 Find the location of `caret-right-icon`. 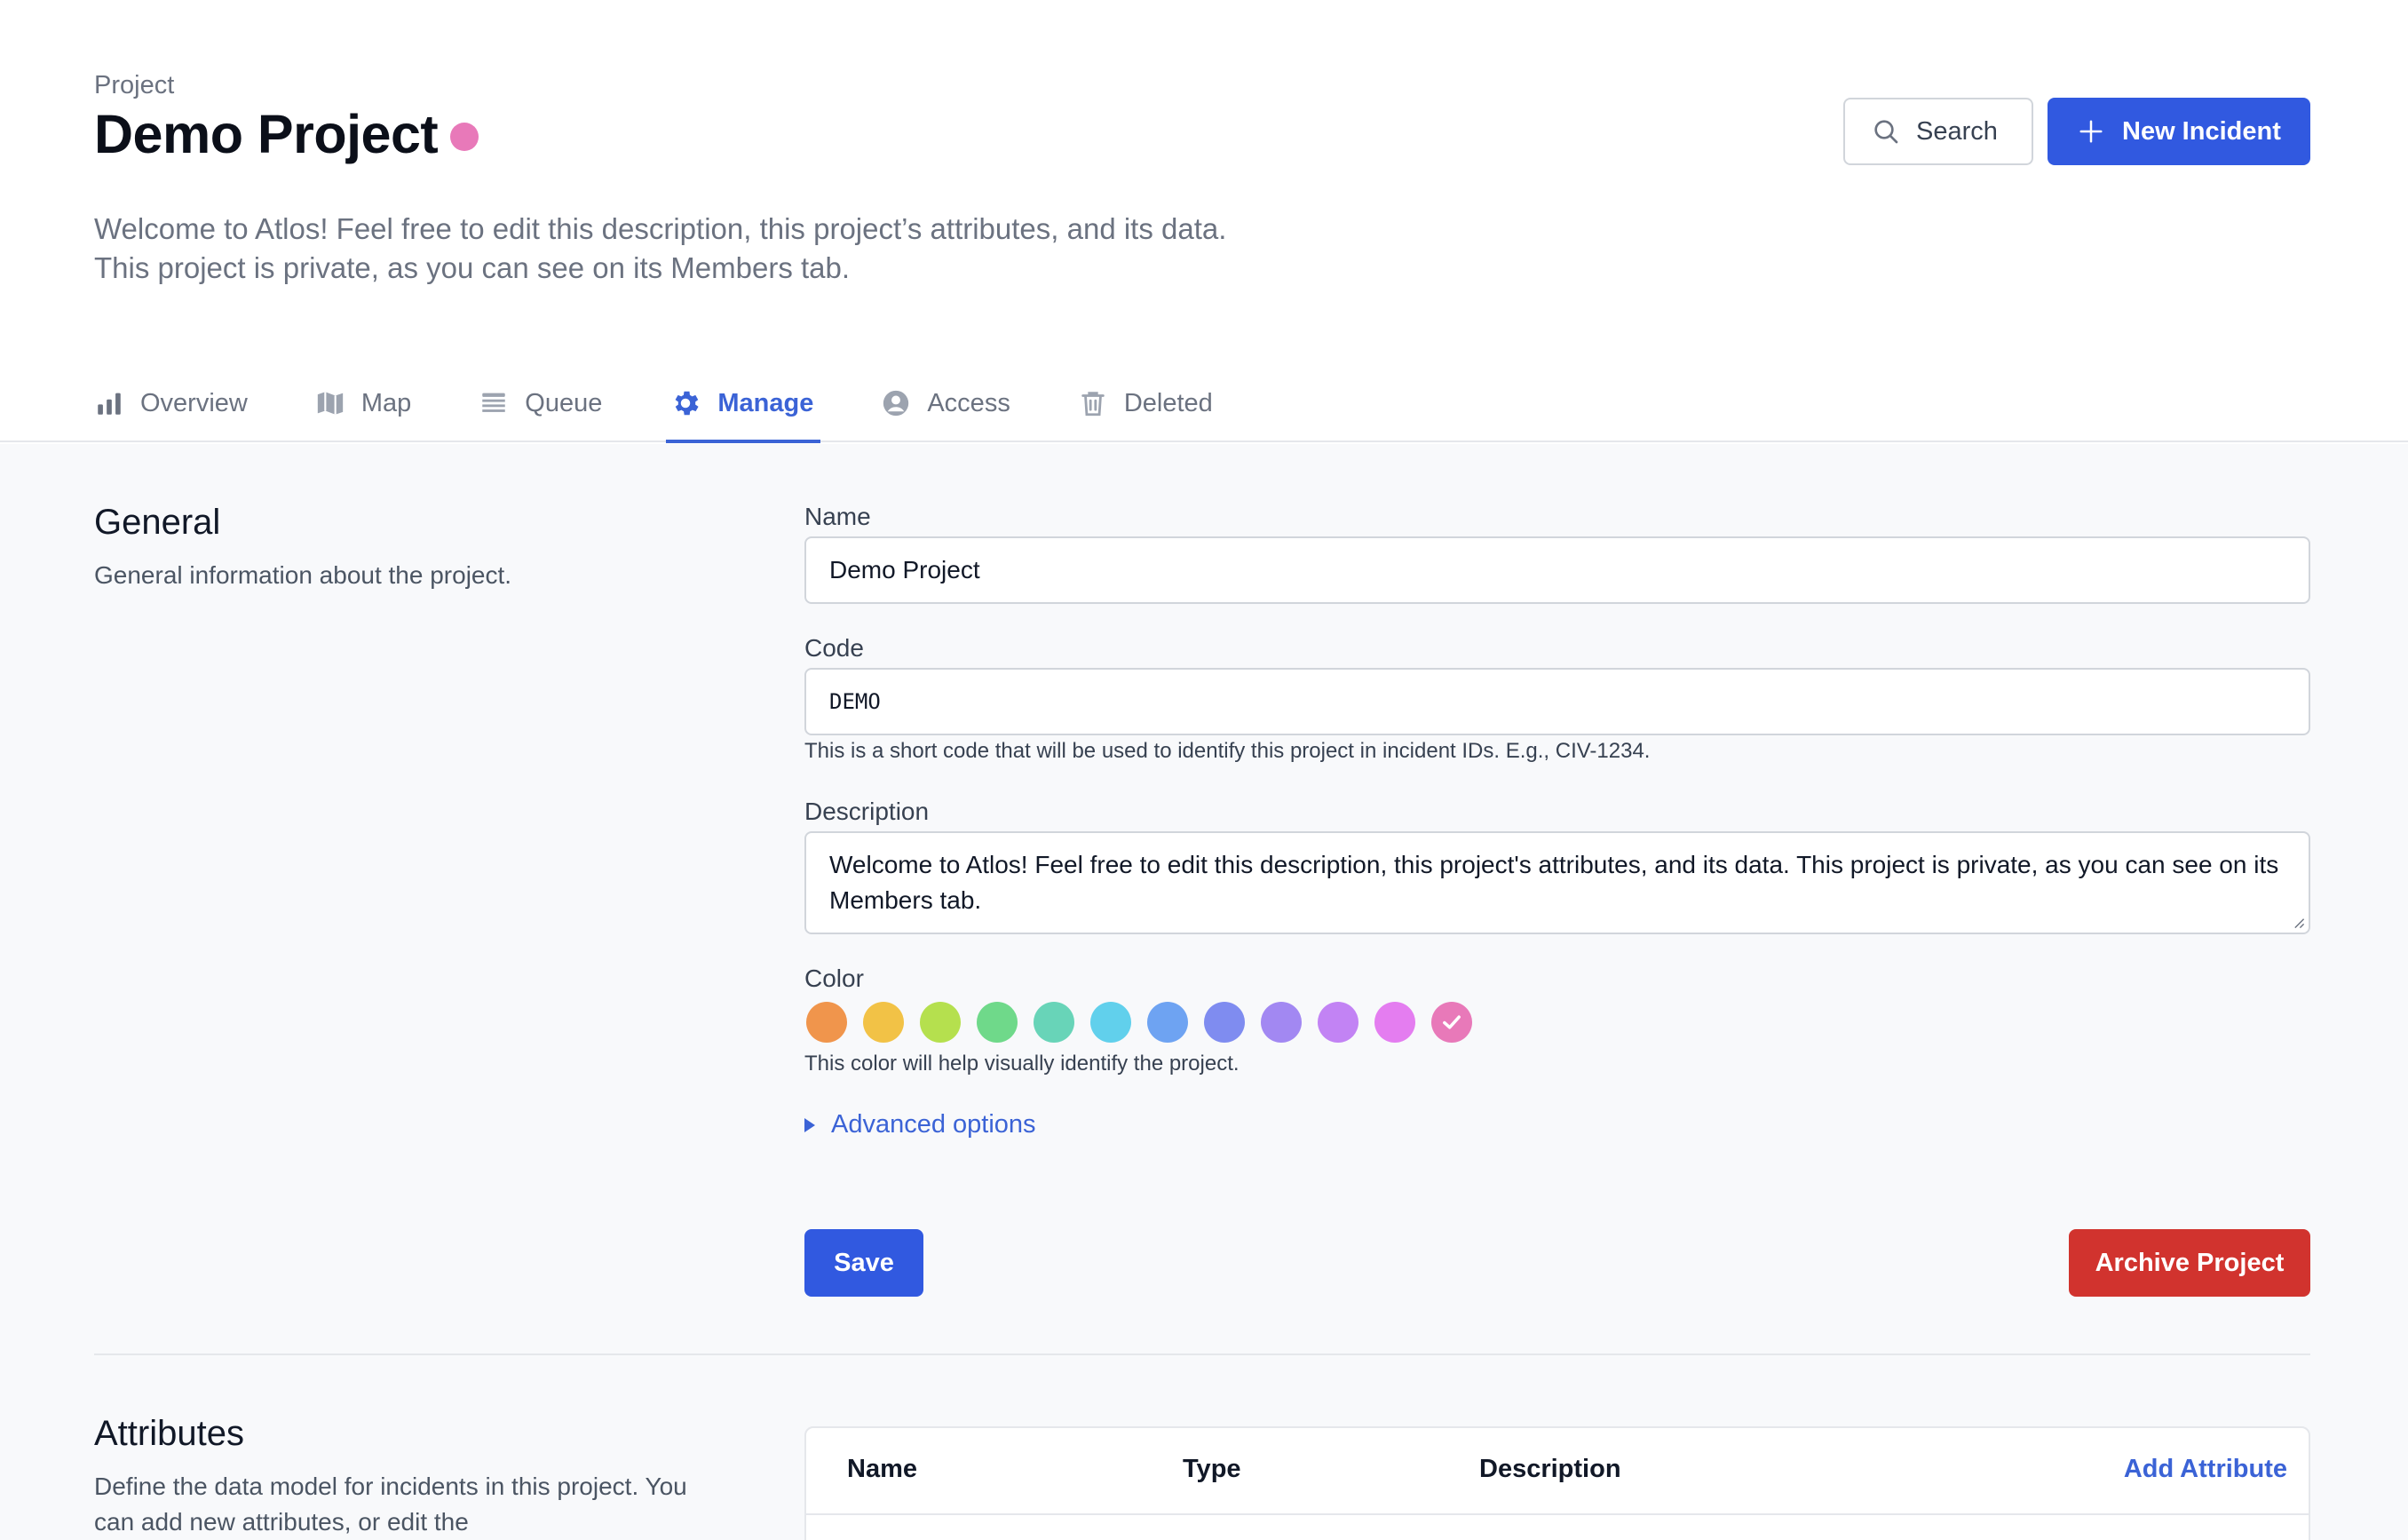

caret-right-icon is located at coordinates (809, 1124).